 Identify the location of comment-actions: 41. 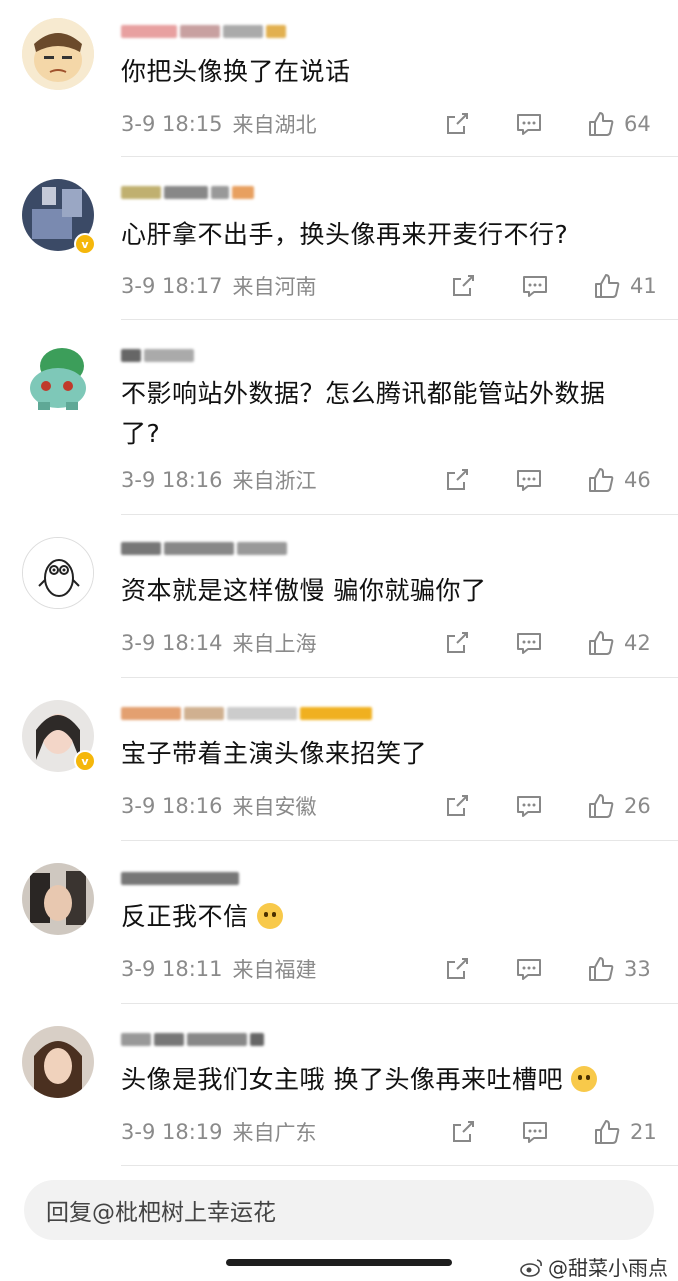
(550, 286).